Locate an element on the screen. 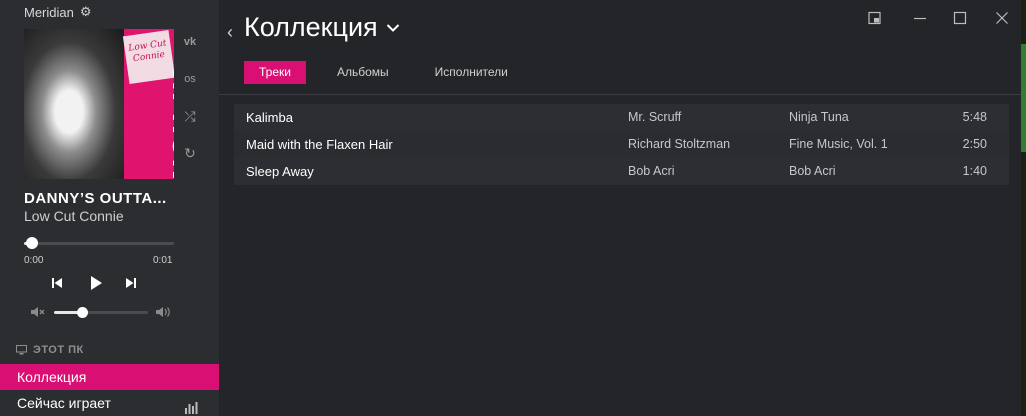  next-icon is located at coordinates (131, 283).